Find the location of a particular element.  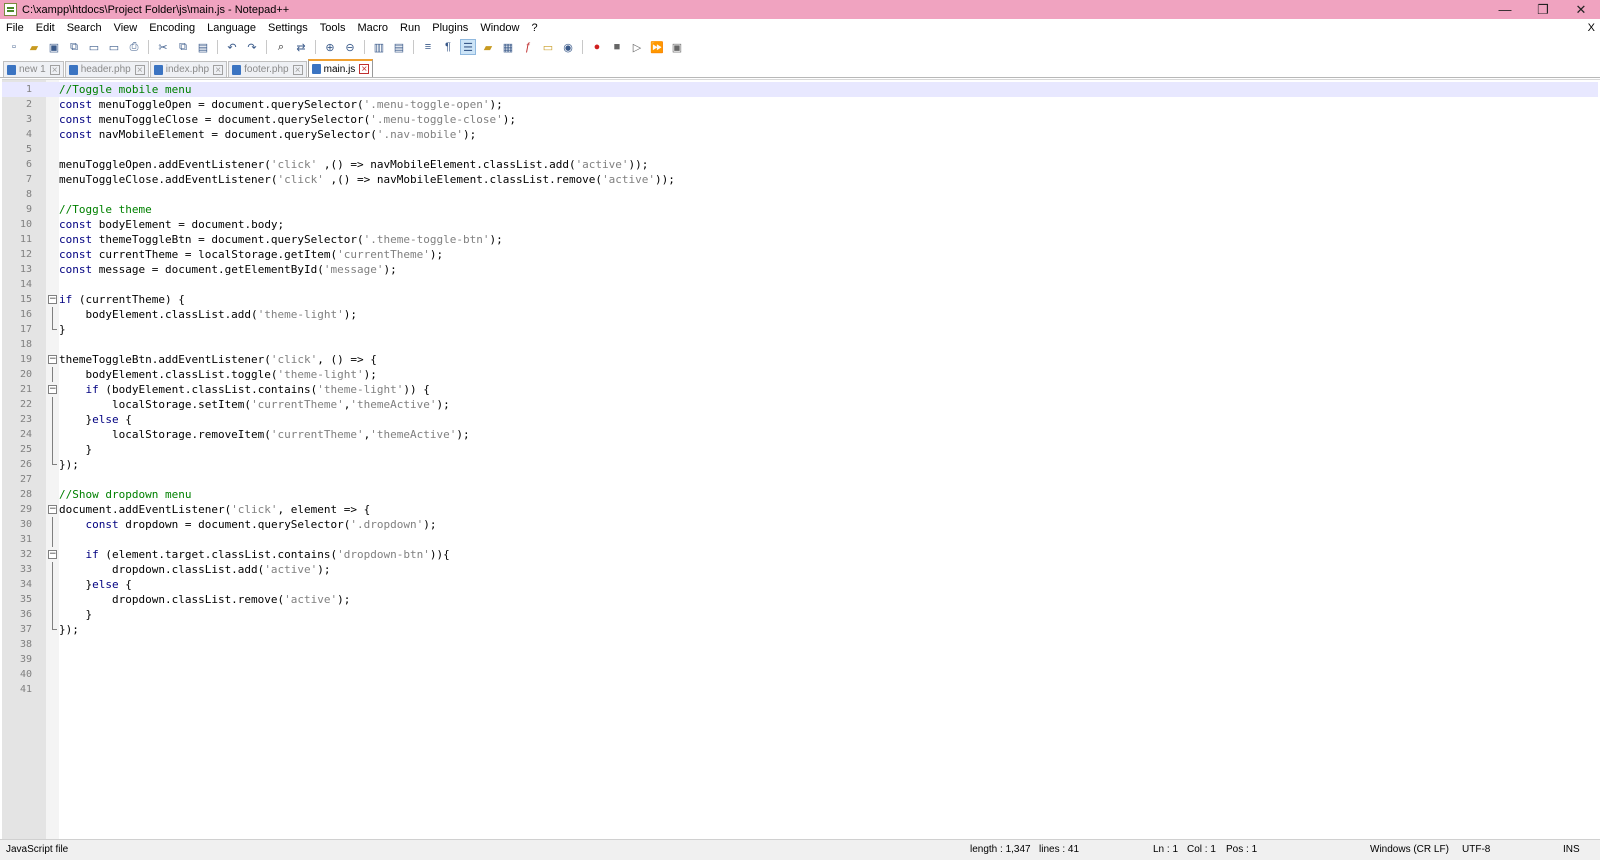

menu-run: Run is located at coordinates (410, 28).